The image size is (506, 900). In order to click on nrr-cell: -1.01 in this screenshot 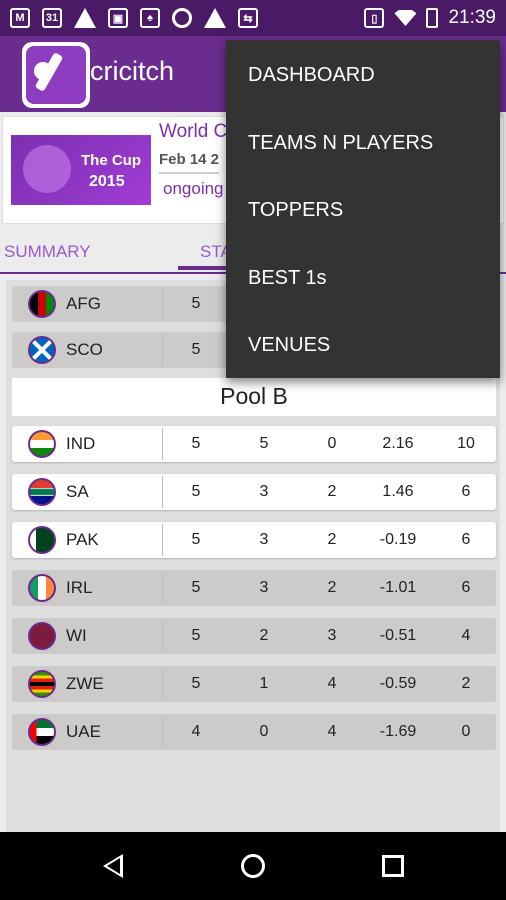, I will do `click(398, 587)`.